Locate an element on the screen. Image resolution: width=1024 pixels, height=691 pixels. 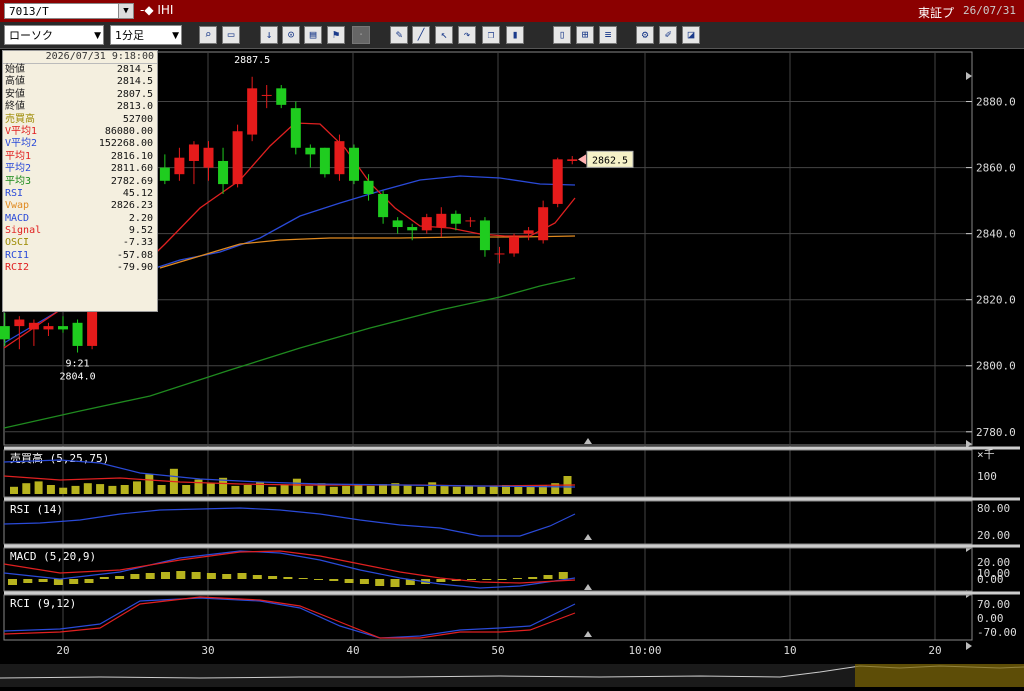
info-row: Vwap 2826.23 is located at coordinates (80, 206).